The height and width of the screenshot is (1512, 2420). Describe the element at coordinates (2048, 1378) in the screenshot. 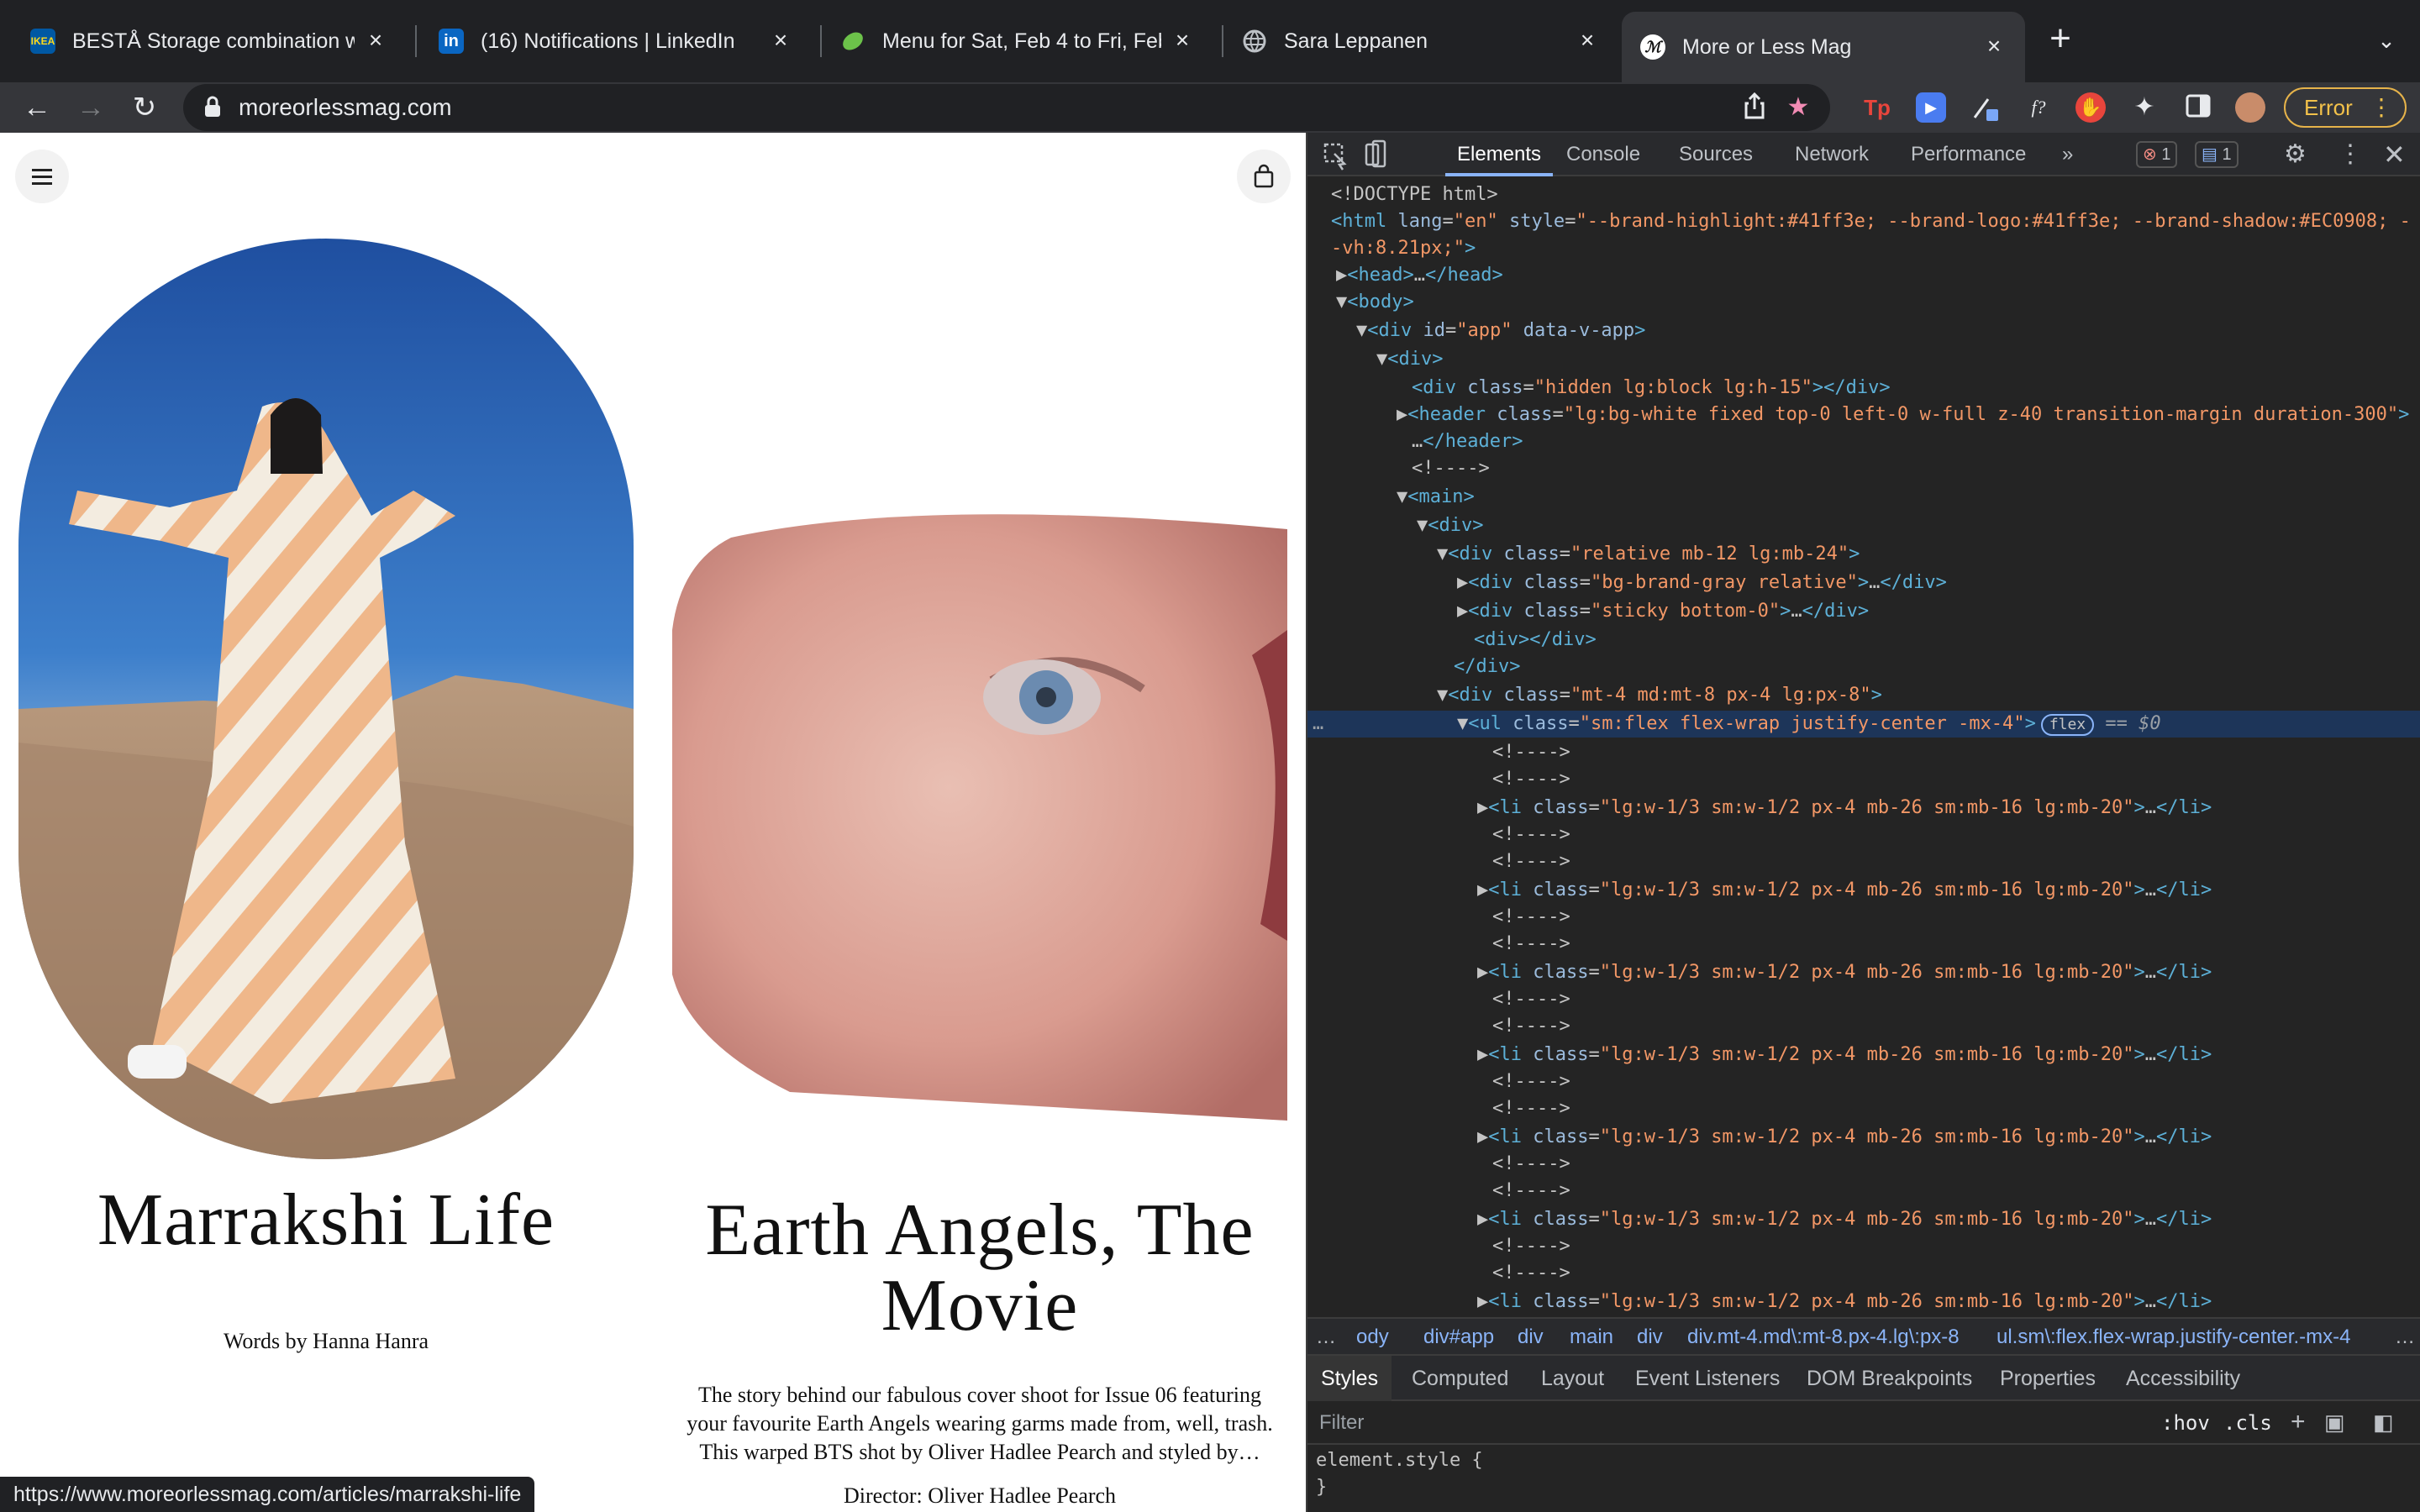

I see `tab-properties: Properties` at that location.